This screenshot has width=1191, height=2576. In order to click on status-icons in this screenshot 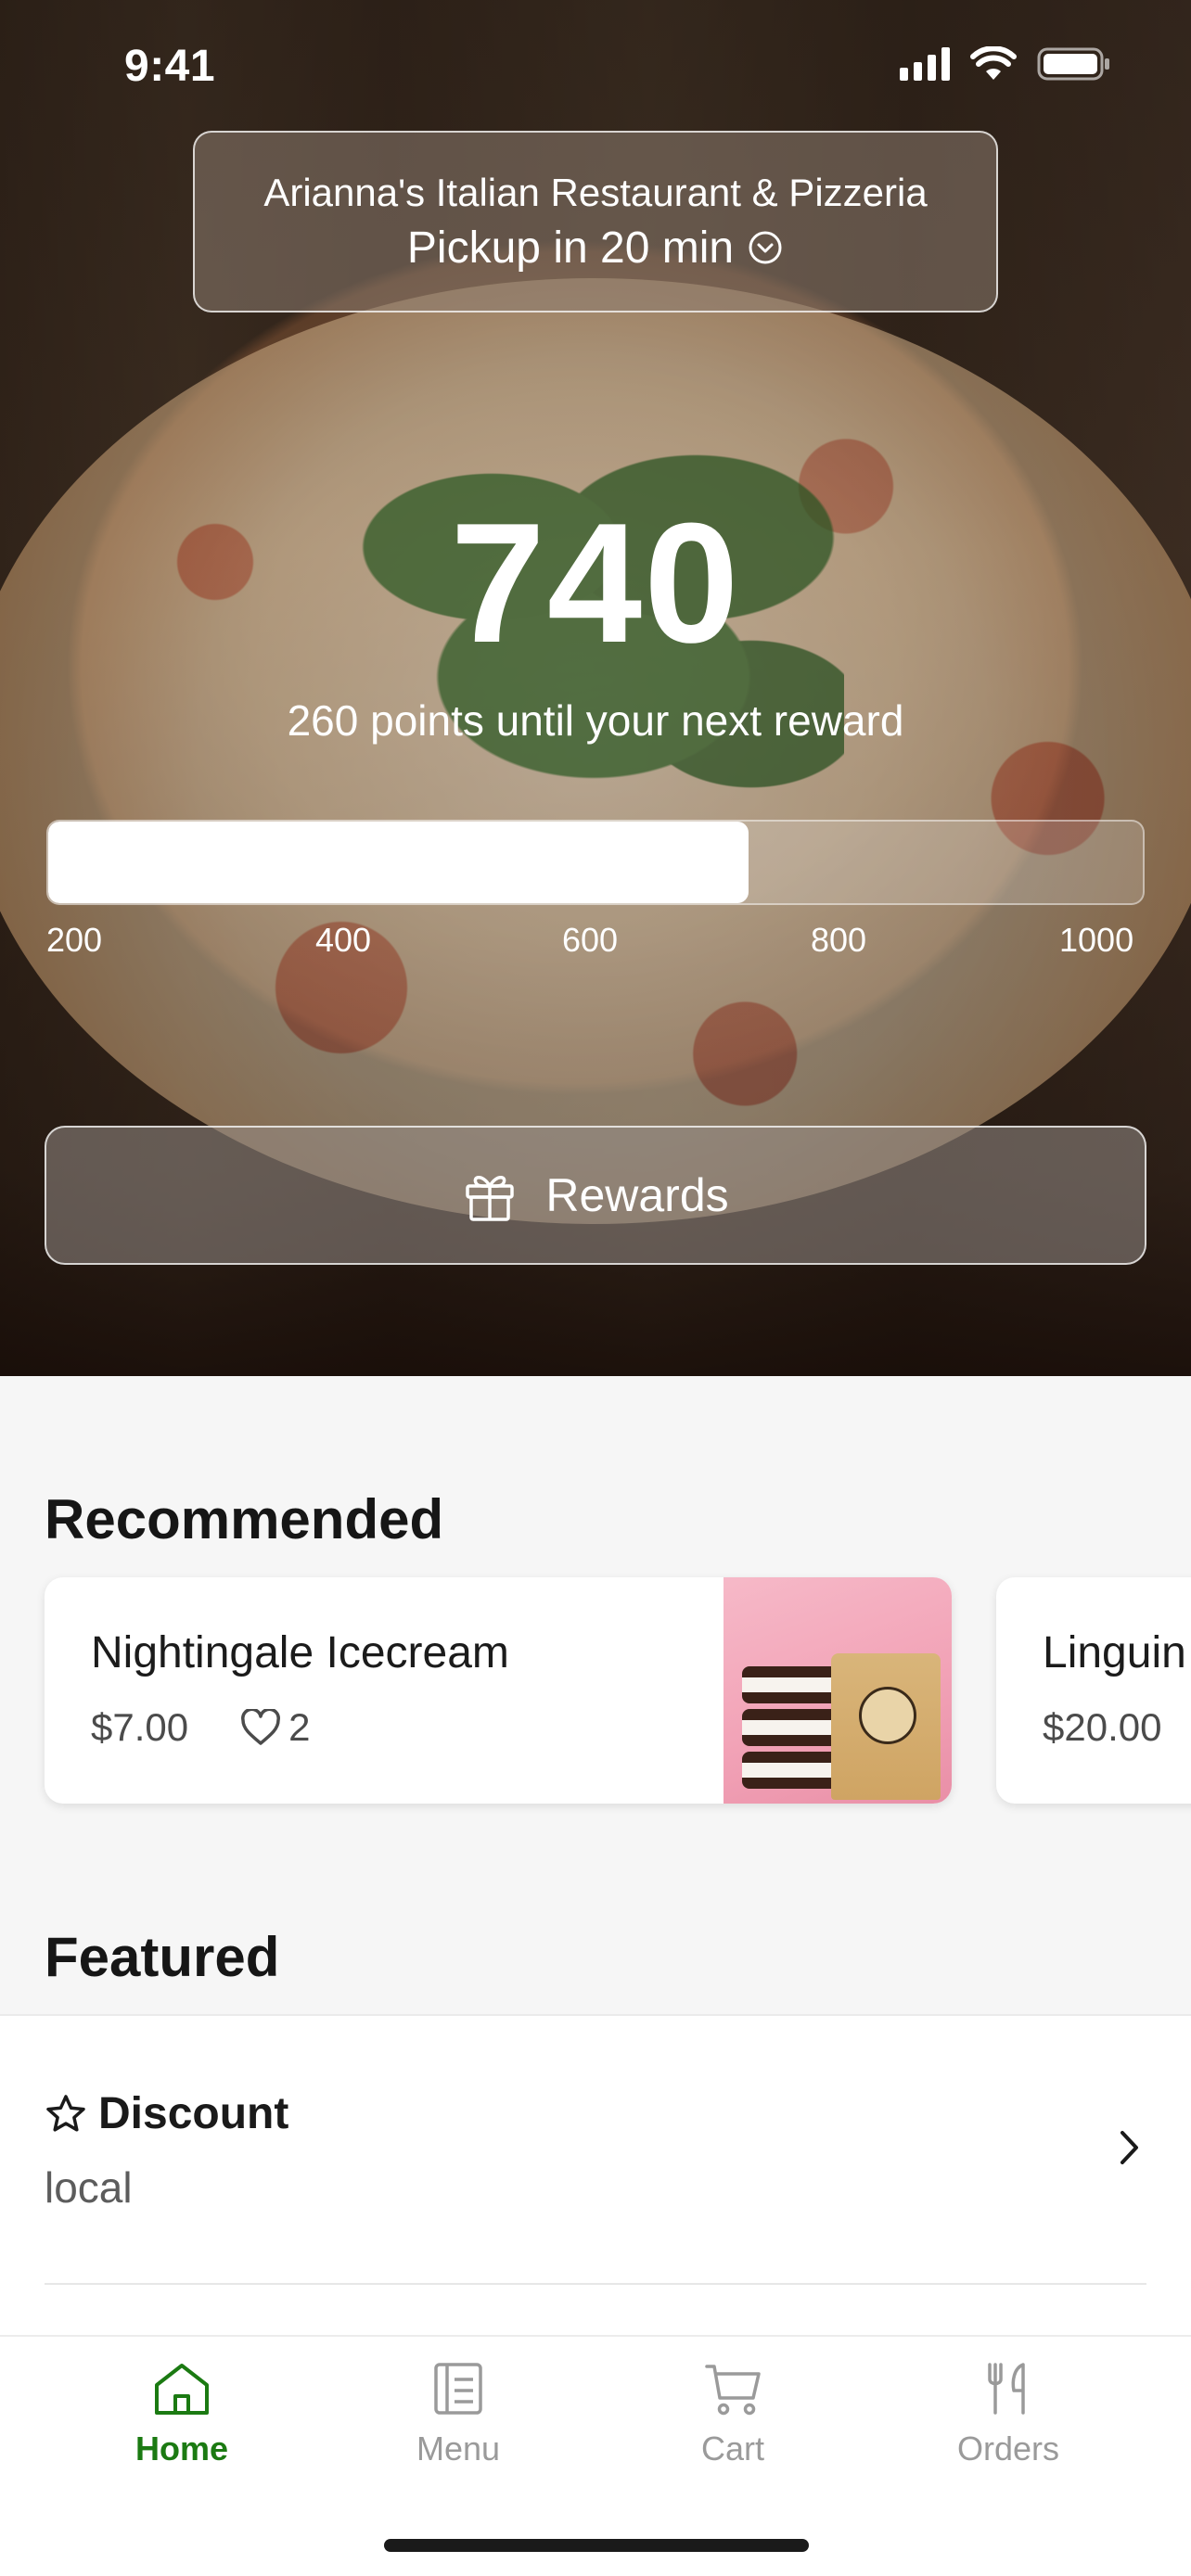, I will do `click(1006, 64)`.